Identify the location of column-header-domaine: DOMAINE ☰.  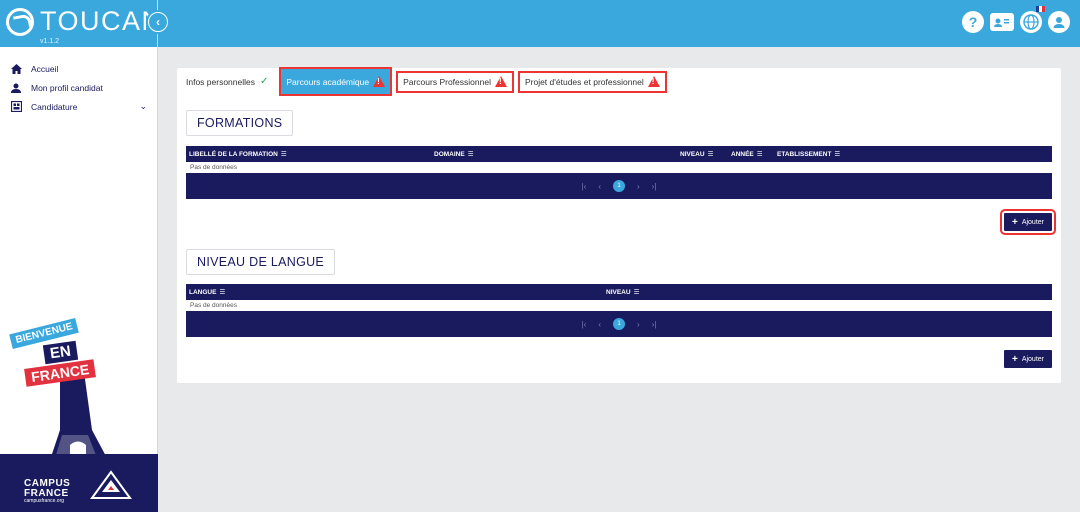
(454, 154).